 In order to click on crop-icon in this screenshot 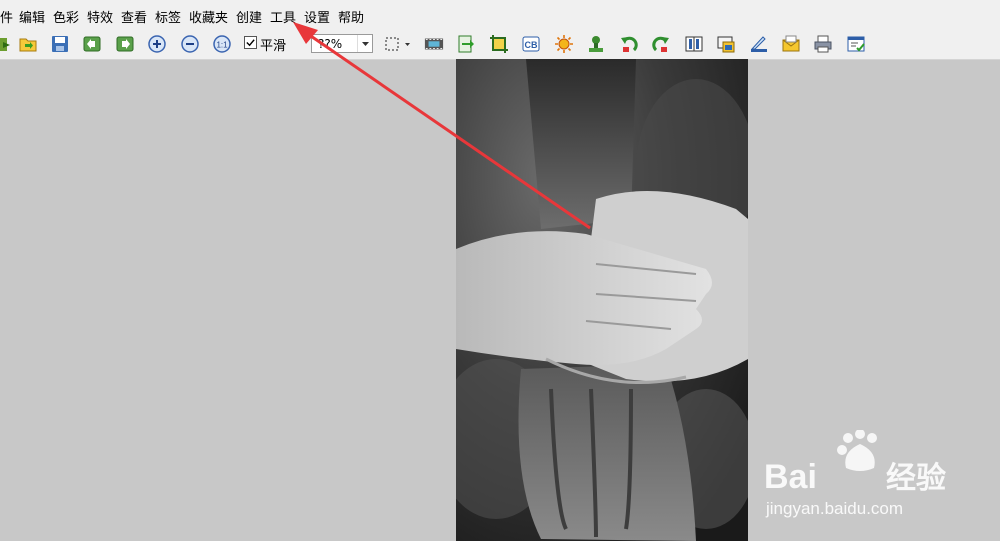, I will do `click(499, 44)`.